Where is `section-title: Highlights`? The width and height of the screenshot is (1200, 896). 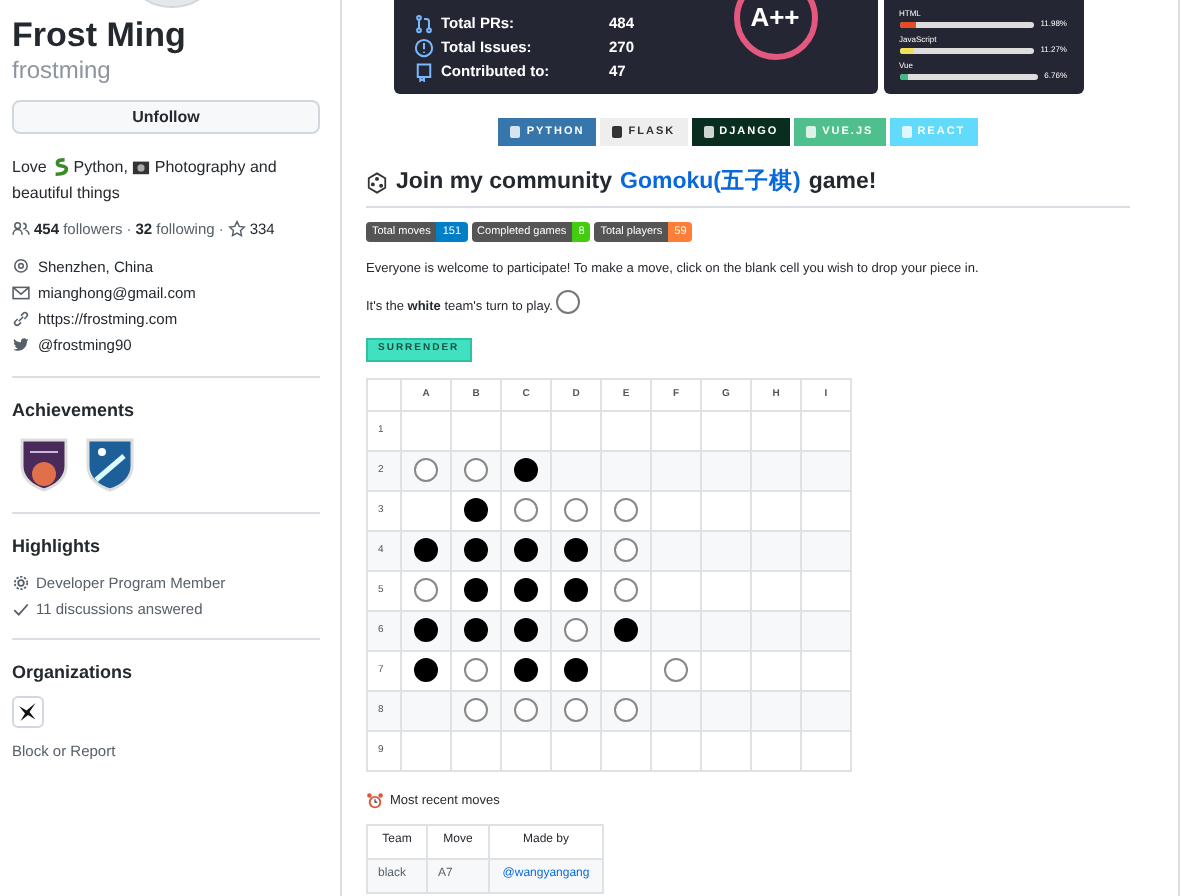
section-title: Highlights is located at coordinates (57, 547).